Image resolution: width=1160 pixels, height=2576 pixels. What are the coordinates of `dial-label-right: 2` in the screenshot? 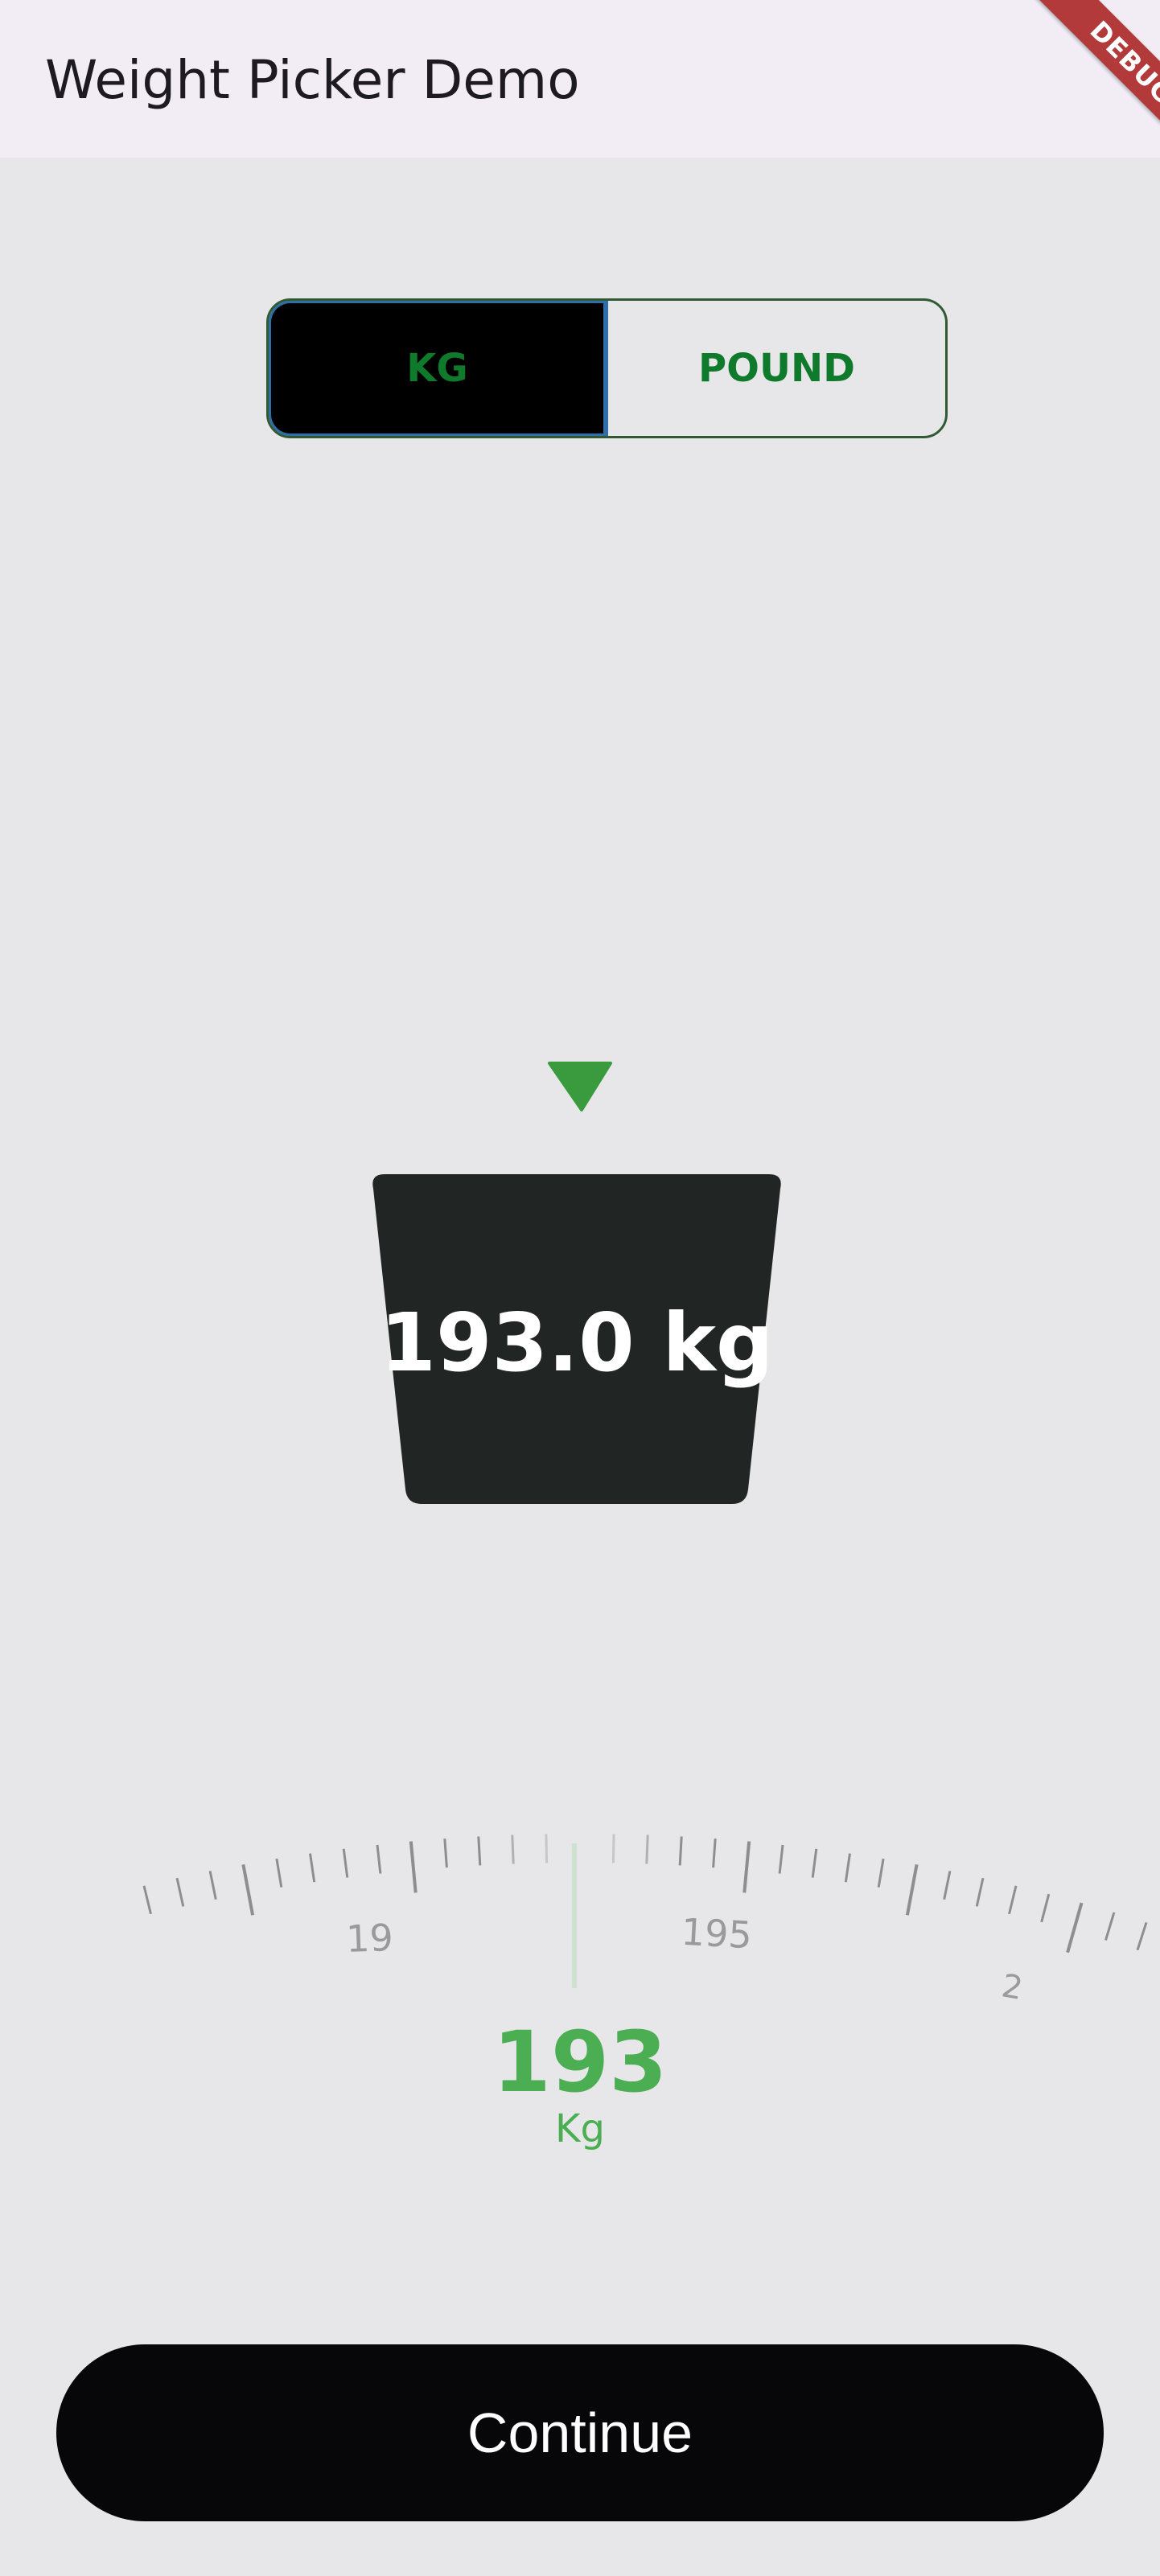 It's located at (1012, 1987).